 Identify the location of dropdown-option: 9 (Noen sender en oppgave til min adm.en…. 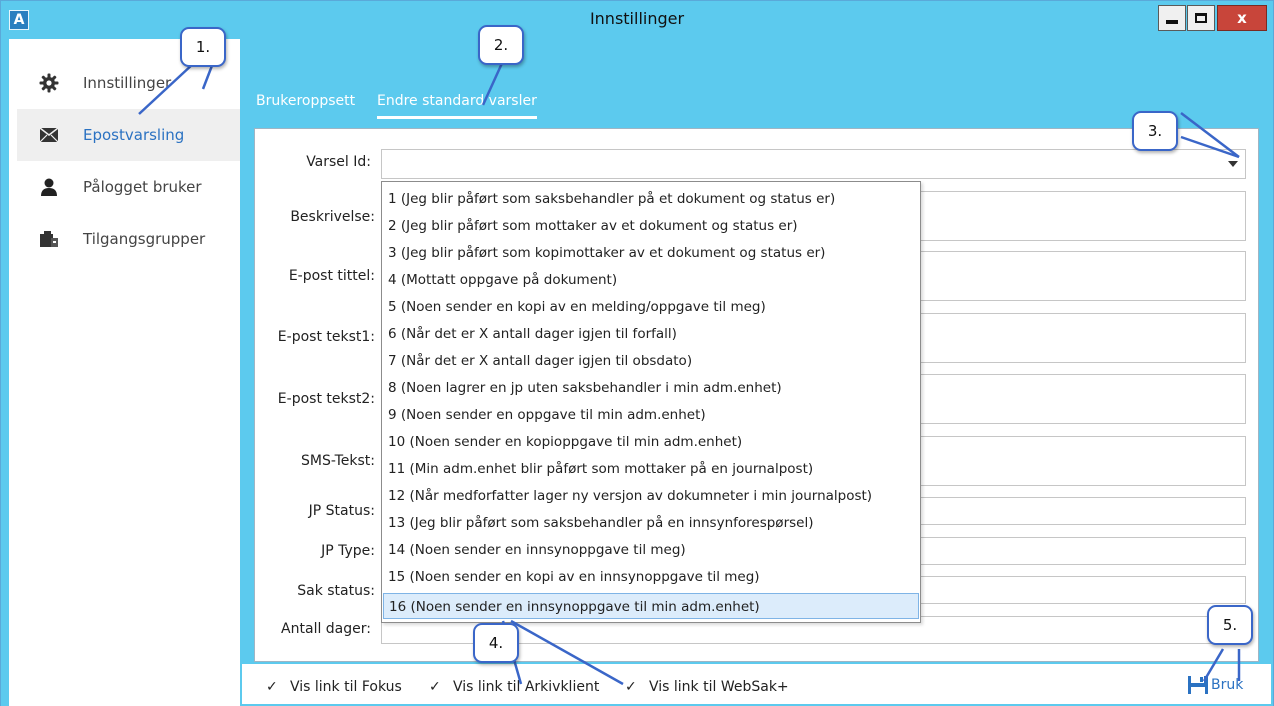
(653, 415).